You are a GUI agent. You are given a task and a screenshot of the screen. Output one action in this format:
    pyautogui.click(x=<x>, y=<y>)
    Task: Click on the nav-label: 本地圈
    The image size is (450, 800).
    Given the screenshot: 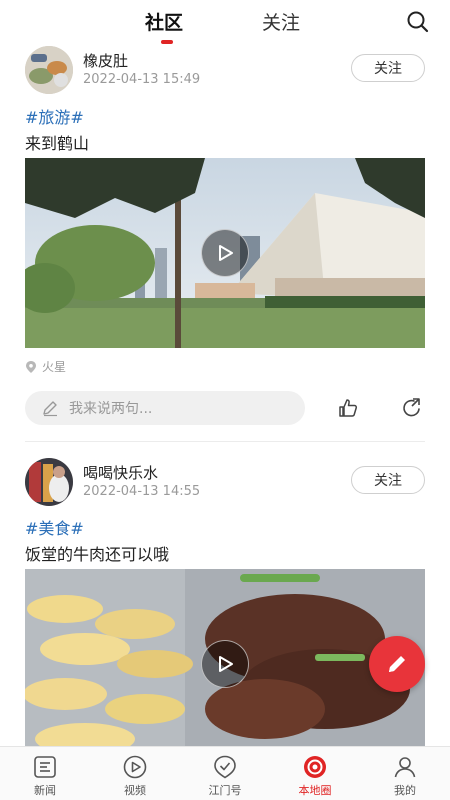 What is the action you would take?
    pyautogui.click(x=315, y=790)
    